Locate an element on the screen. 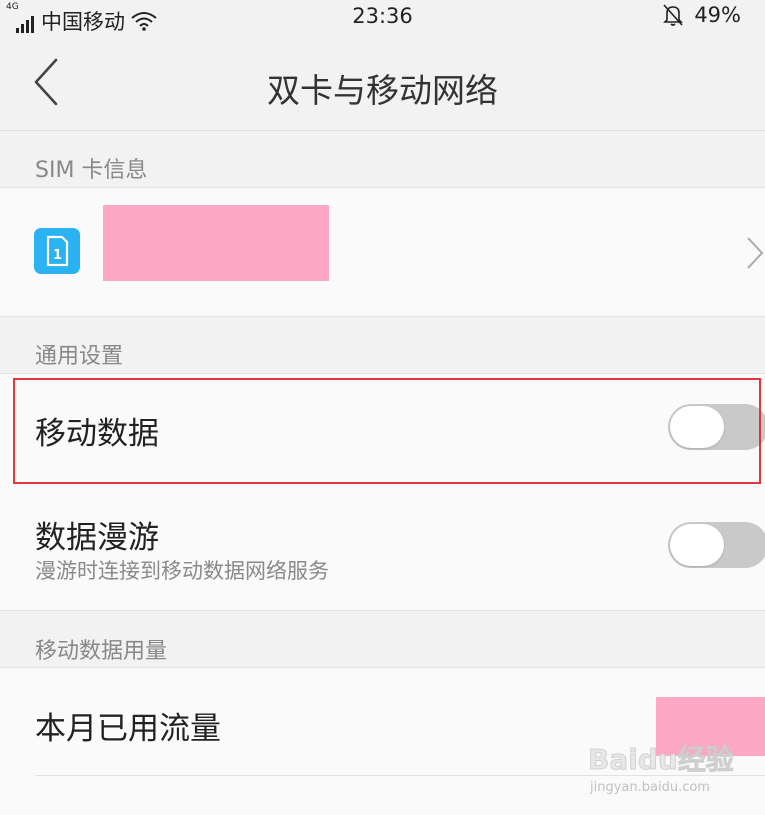 This screenshot has height=815, width=765. section-label-general: 通用设置 is located at coordinates (79, 356).